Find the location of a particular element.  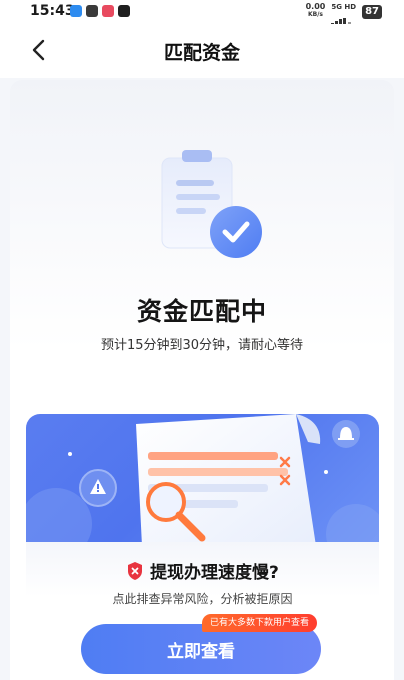

warning-subtitle: 点此排查异常风险，分析被拒原因 is located at coordinates (202, 599).